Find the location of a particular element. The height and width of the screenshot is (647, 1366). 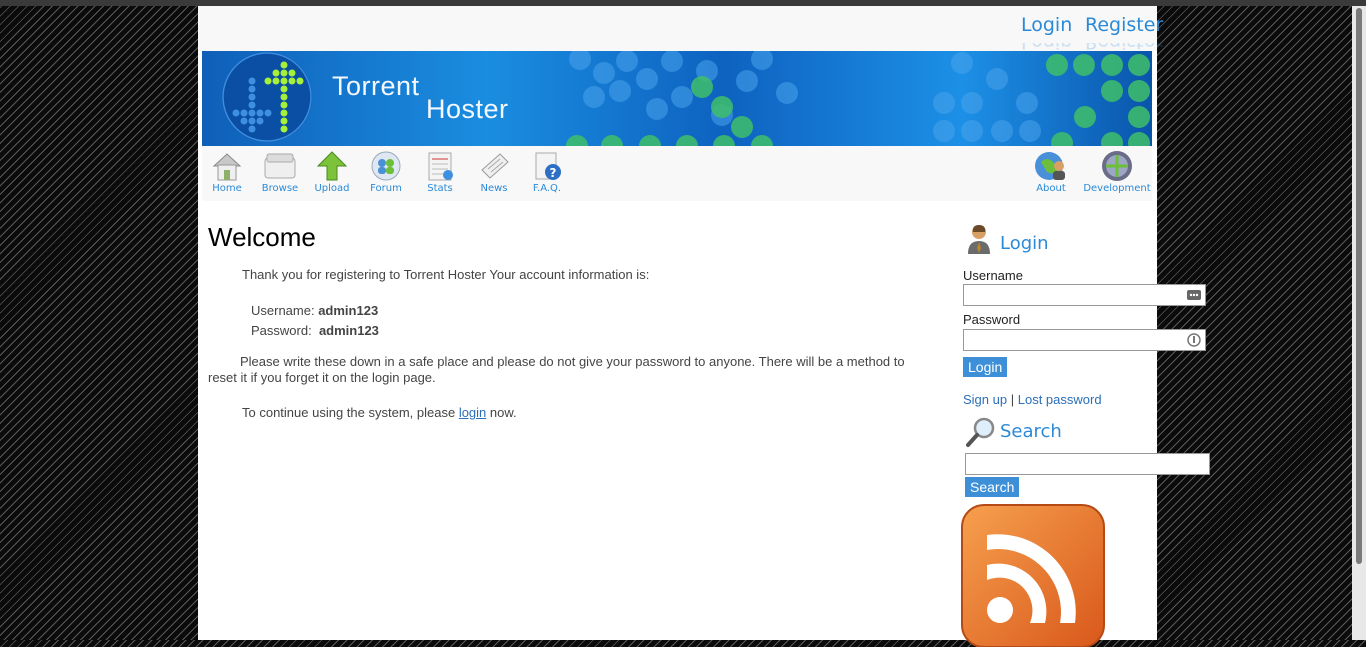

site-logo is located at coordinates (267, 97).